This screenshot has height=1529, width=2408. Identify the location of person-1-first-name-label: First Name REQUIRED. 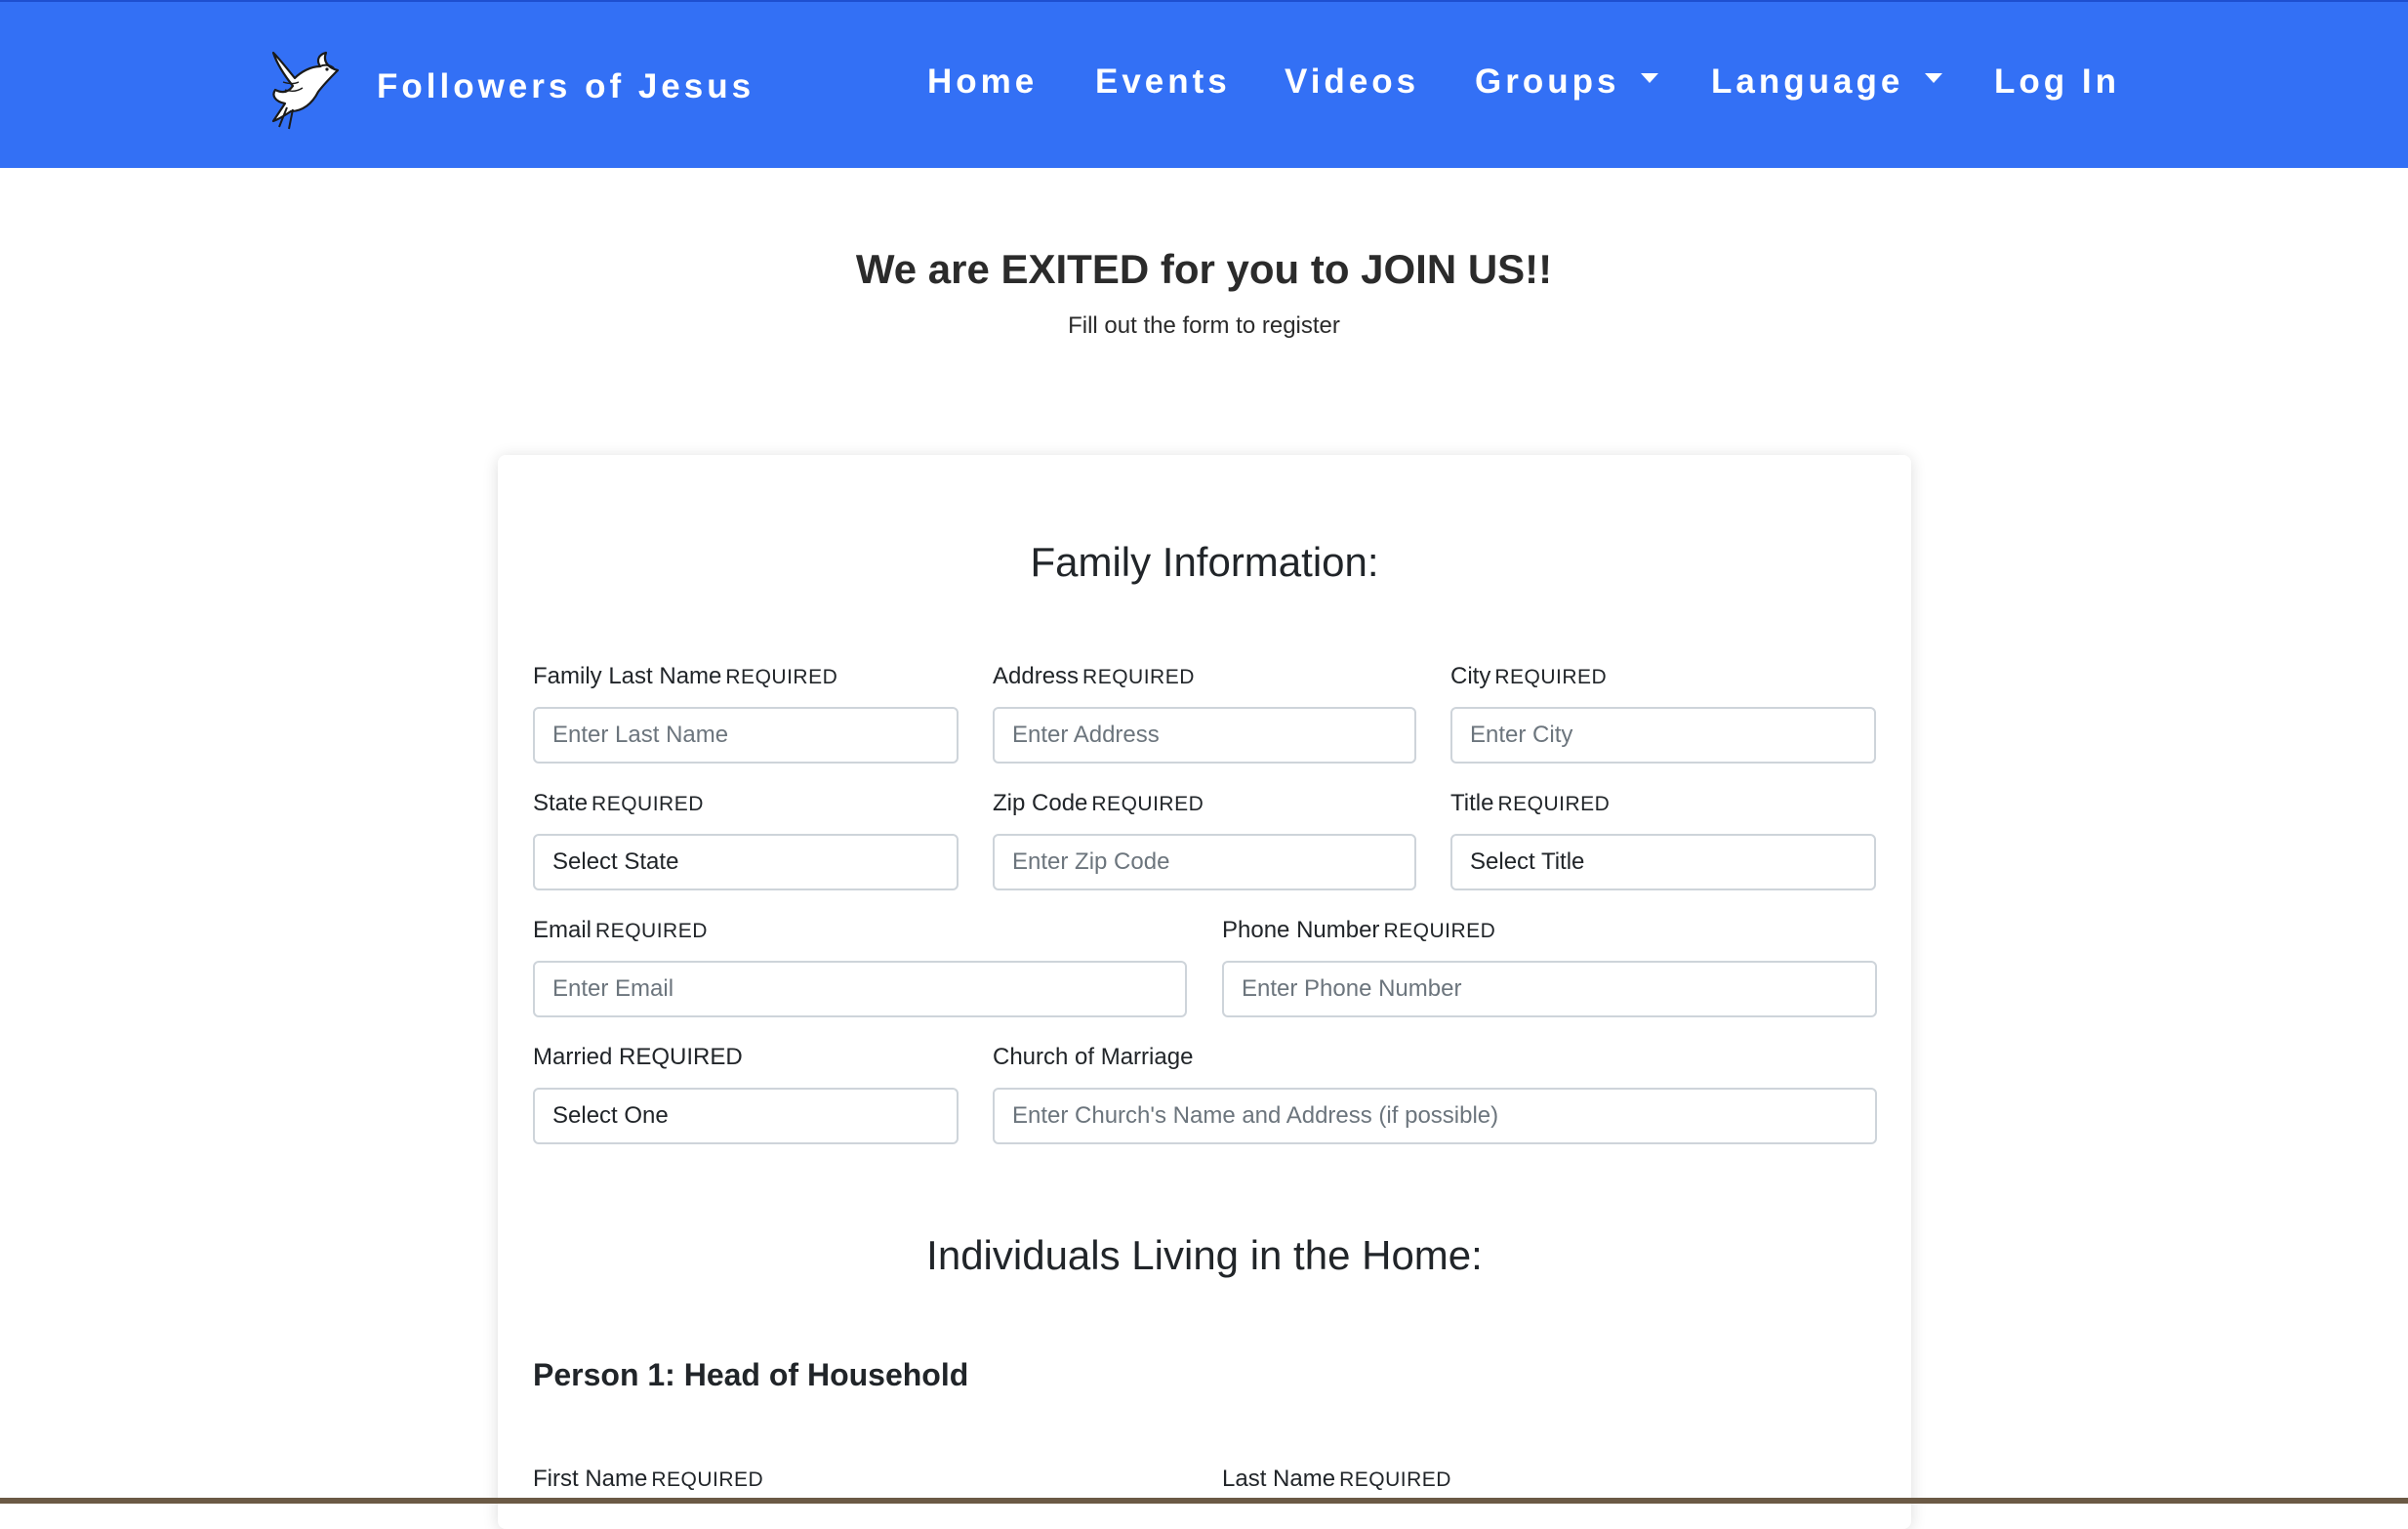
(648, 1479).